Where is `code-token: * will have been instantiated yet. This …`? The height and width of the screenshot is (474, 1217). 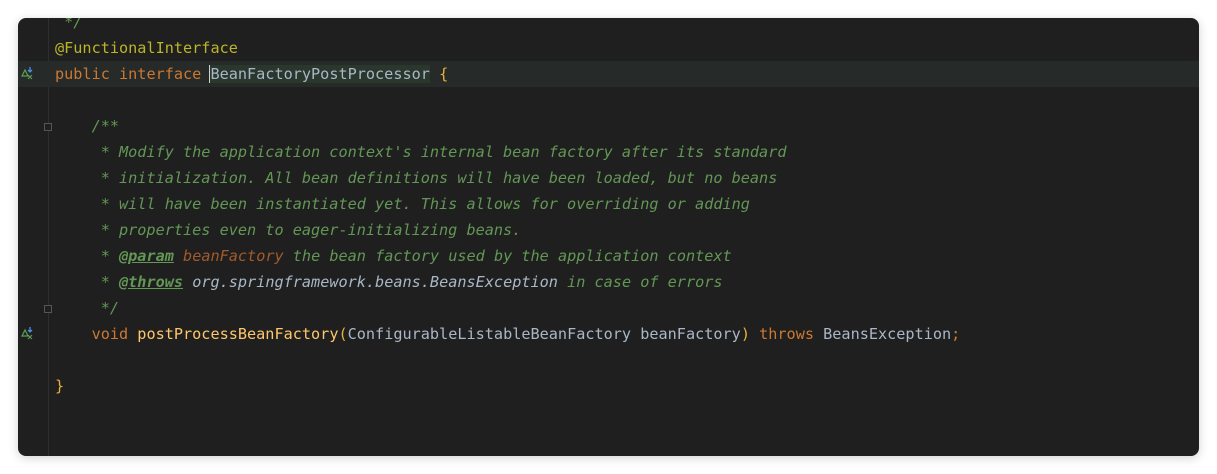 code-token: * will have been instantiated yet. This … is located at coordinates (402, 204).